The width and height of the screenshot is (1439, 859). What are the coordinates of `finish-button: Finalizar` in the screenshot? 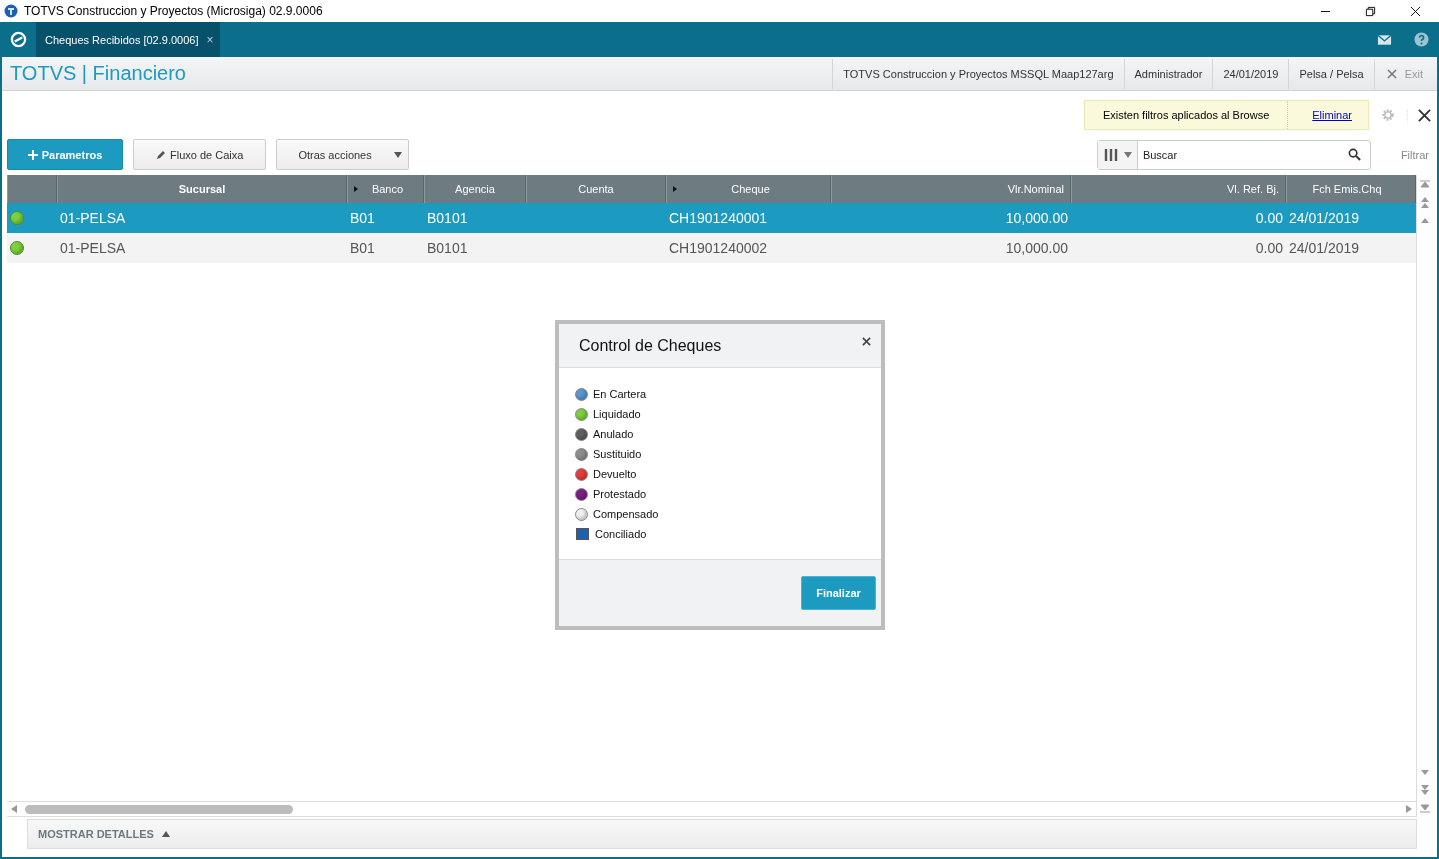 It's located at (838, 593).